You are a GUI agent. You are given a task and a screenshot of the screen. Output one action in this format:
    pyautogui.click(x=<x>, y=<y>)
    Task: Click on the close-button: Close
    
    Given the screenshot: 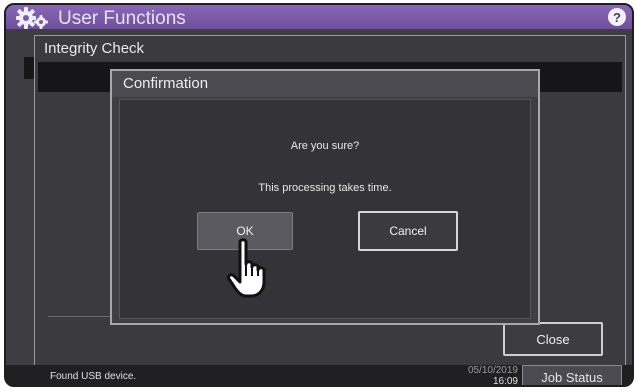 What is the action you would take?
    pyautogui.click(x=553, y=339)
    